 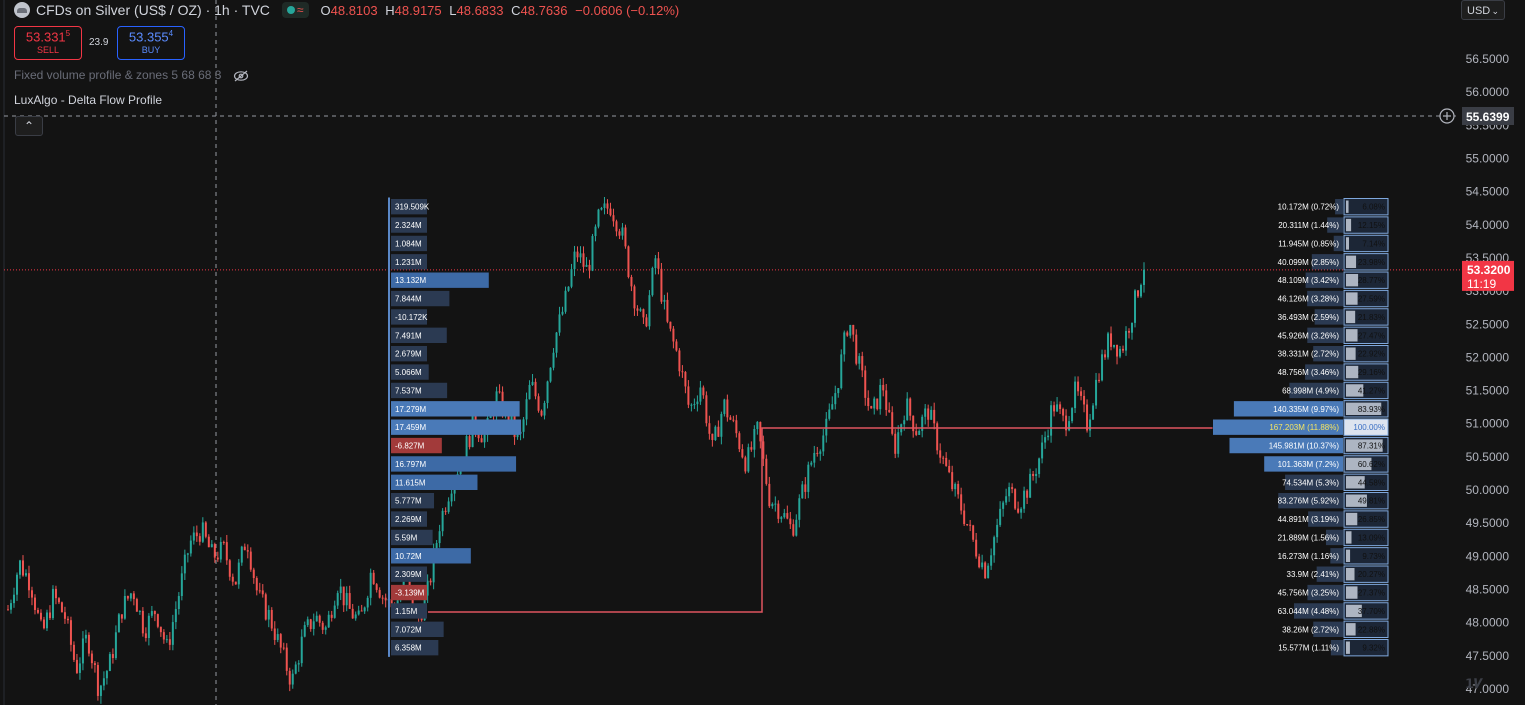 I want to click on volume-profile-row: 16.273M (1.16%) 9.73%, so click(x=1333, y=556).